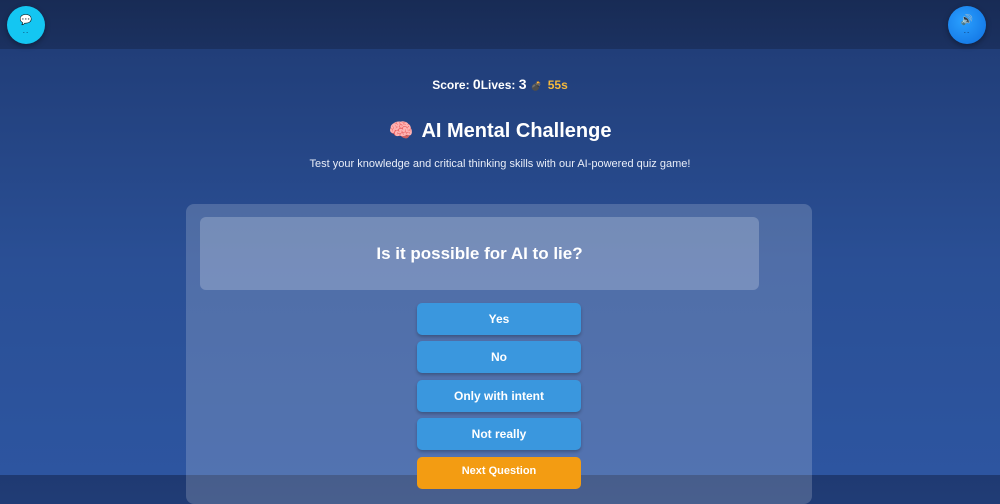 Image resolution: width=1000 pixels, height=504 pixels. Describe the element at coordinates (557, 85) in the screenshot. I see `timer: 55s` at that location.